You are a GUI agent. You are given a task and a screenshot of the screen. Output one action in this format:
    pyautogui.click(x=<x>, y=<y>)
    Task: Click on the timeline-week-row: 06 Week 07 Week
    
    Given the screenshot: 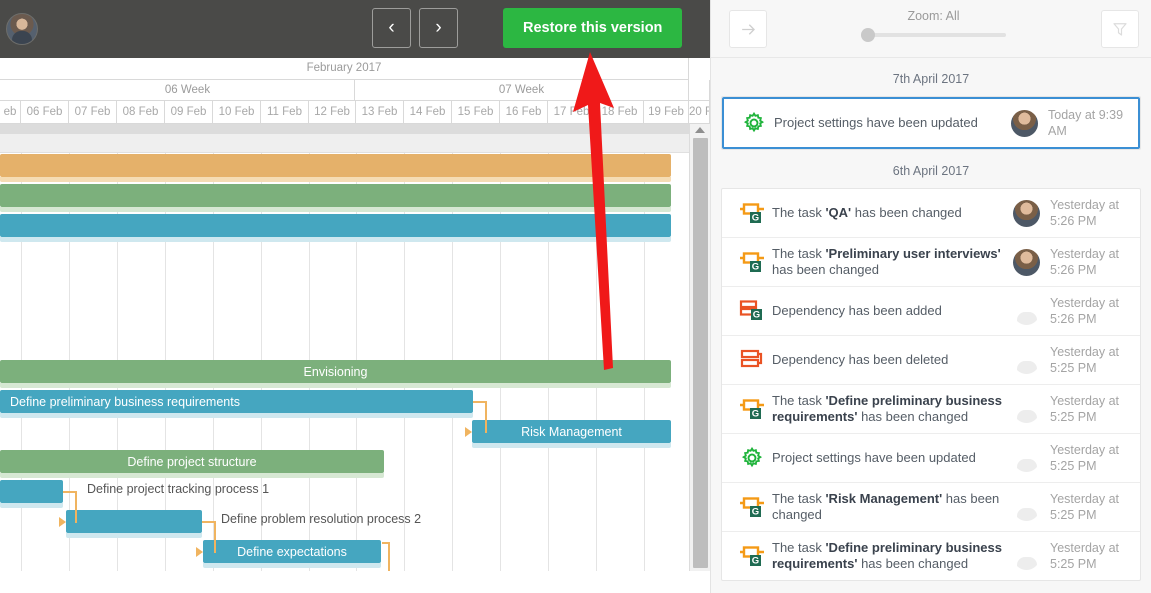 What is the action you would take?
    pyautogui.click(x=355, y=90)
    